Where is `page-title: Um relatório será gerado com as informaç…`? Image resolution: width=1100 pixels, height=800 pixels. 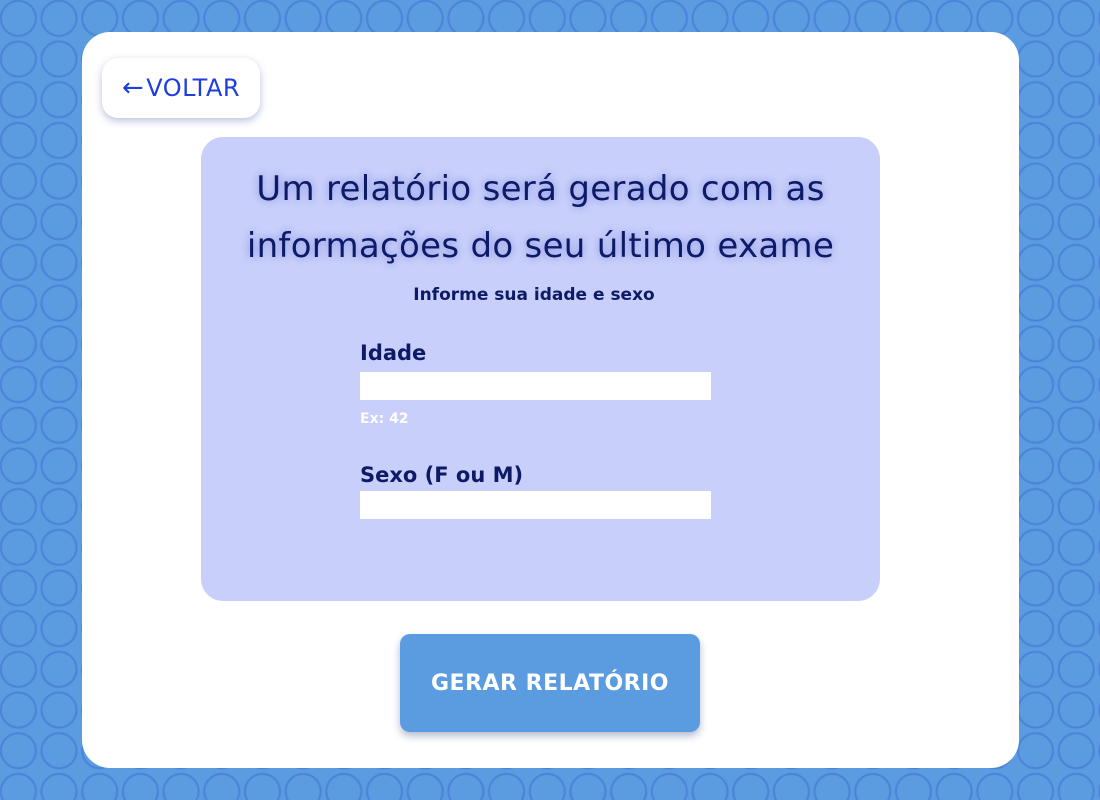
page-title: Um relatório será gerado com as informaç… is located at coordinates (540, 217).